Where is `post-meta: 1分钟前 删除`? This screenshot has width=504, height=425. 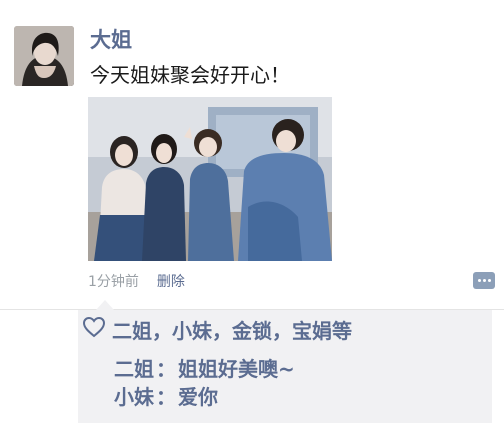 post-meta: 1分钟前 删除 is located at coordinates (136, 282).